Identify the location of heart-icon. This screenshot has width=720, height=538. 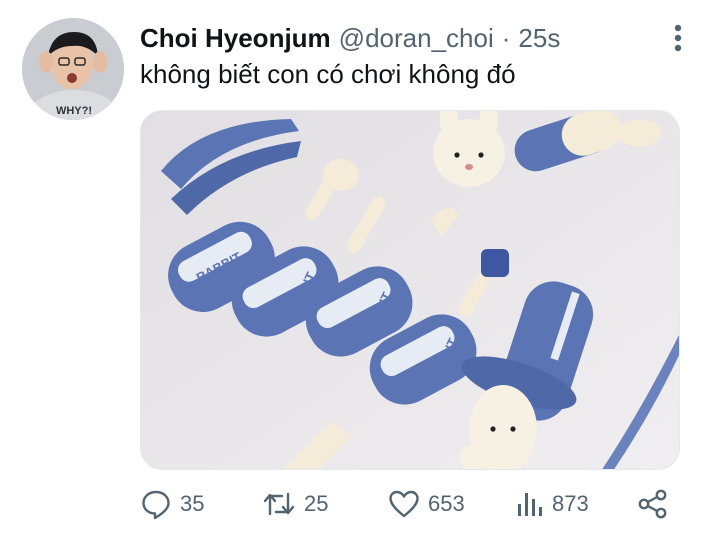
(404, 504).